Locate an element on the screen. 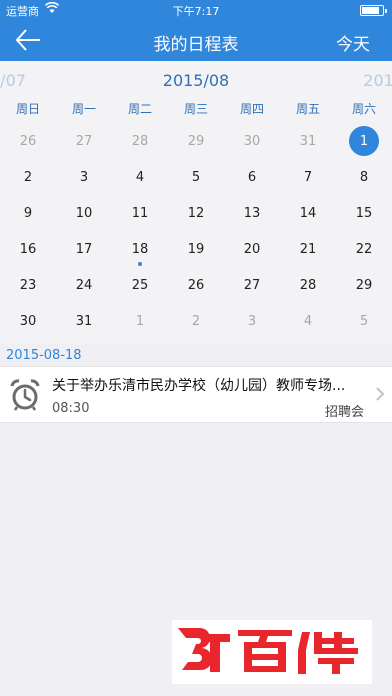 The image size is (392, 696). alarm-clock-icon is located at coordinates (25, 395).